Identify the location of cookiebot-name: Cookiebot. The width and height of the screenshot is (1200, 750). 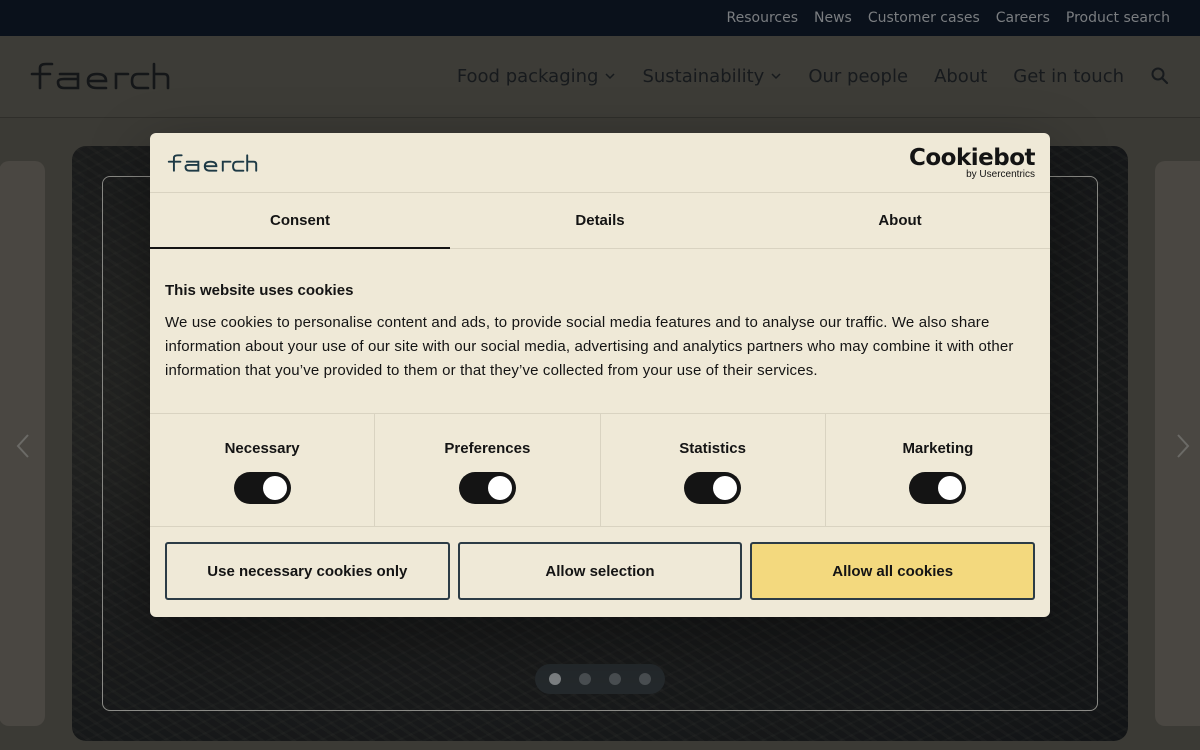
(972, 158).